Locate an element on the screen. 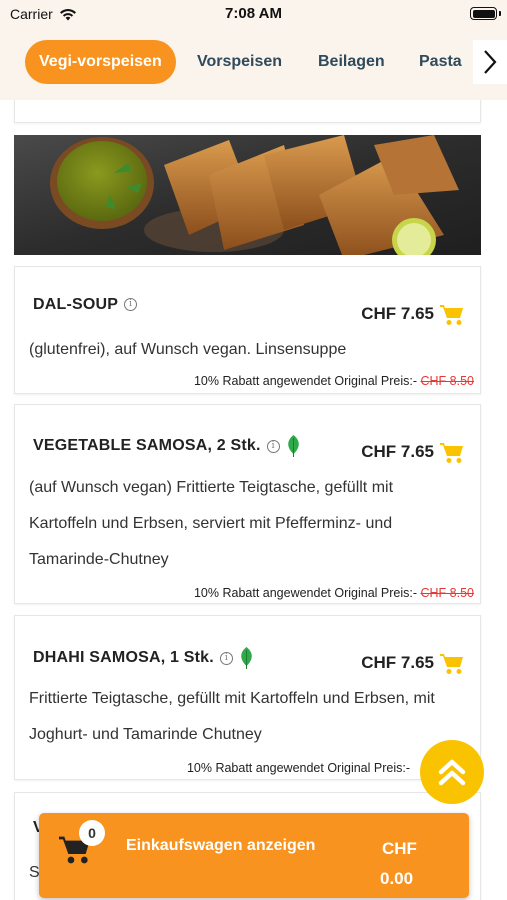 The width and height of the screenshot is (507, 900). tab-vorspeisen: Vorspeisen is located at coordinates (239, 62).